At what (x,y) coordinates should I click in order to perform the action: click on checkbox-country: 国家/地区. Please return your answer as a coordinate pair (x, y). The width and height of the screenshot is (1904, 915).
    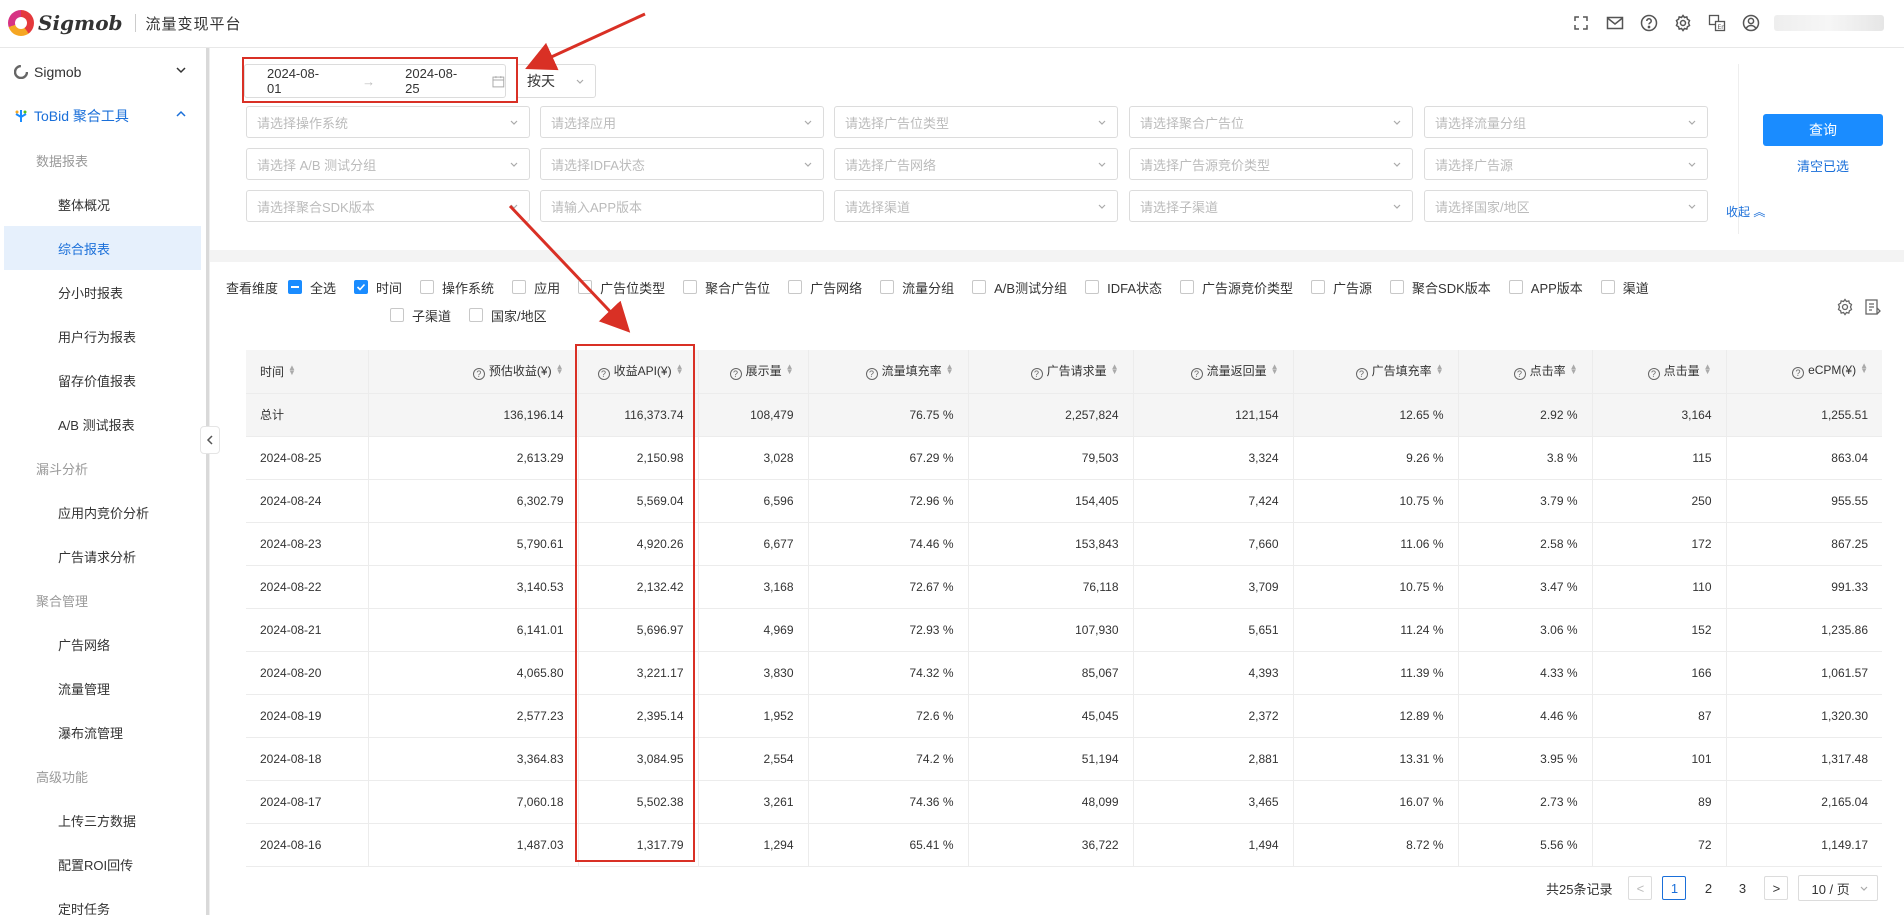
    Looking at the image, I should click on (508, 315).